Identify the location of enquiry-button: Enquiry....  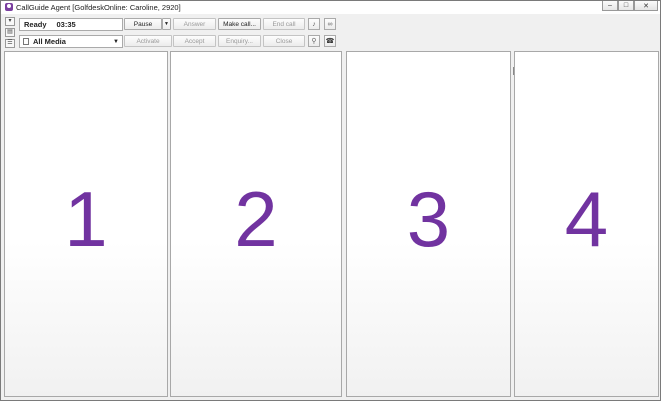
(239, 41).